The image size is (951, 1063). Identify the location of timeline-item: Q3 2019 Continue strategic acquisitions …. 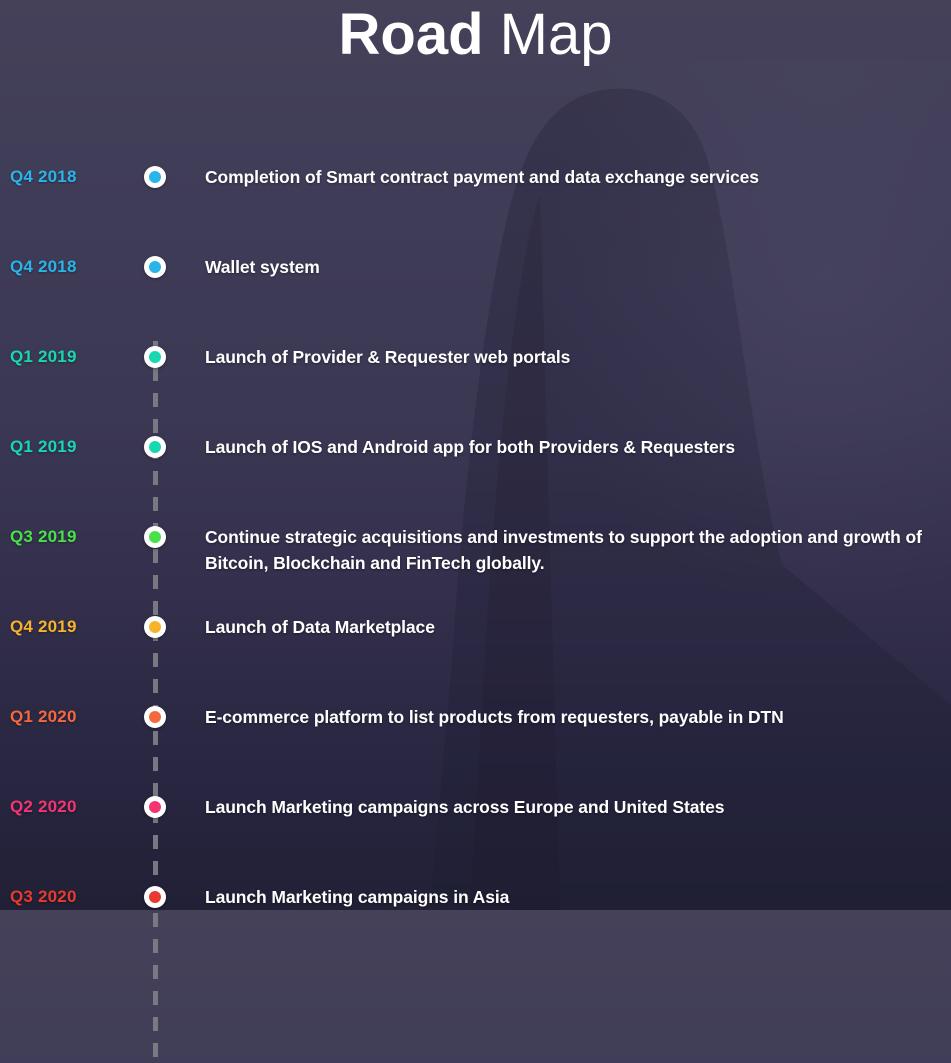
(475, 569).